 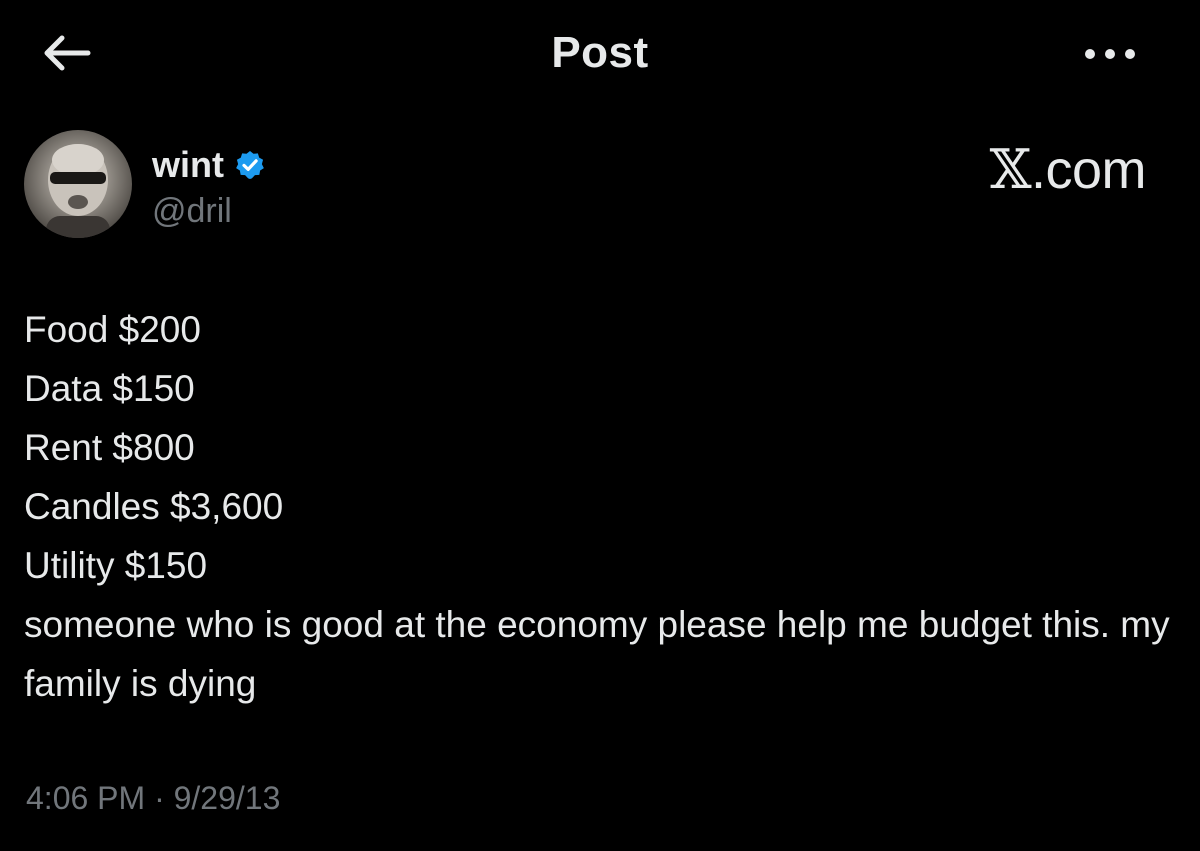 I want to click on x-com-logo: 𝕏.com, so click(x=1068, y=169).